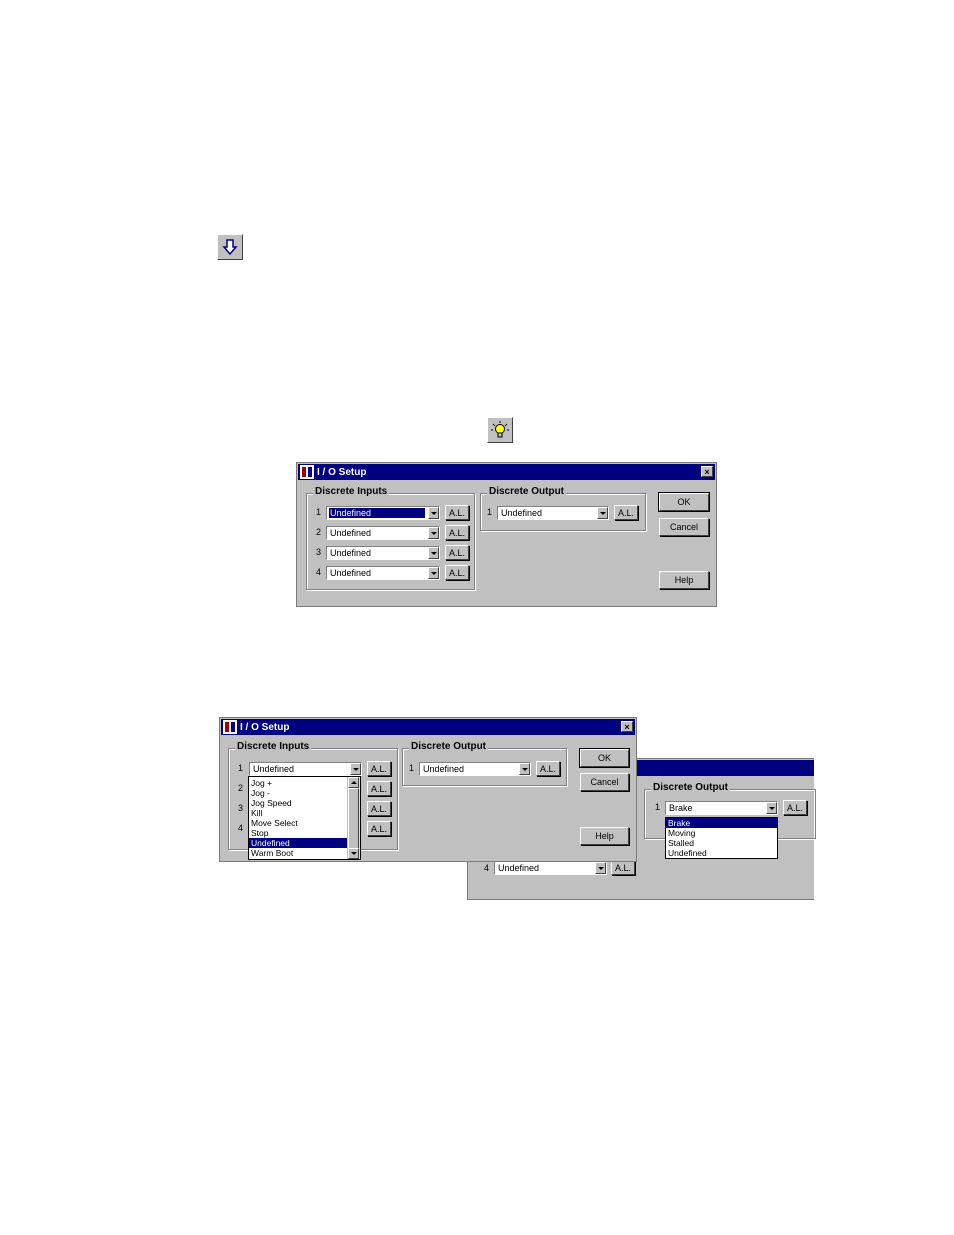 This screenshot has height=1235, width=954. I want to click on download-arrow-icon, so click(230, 247).